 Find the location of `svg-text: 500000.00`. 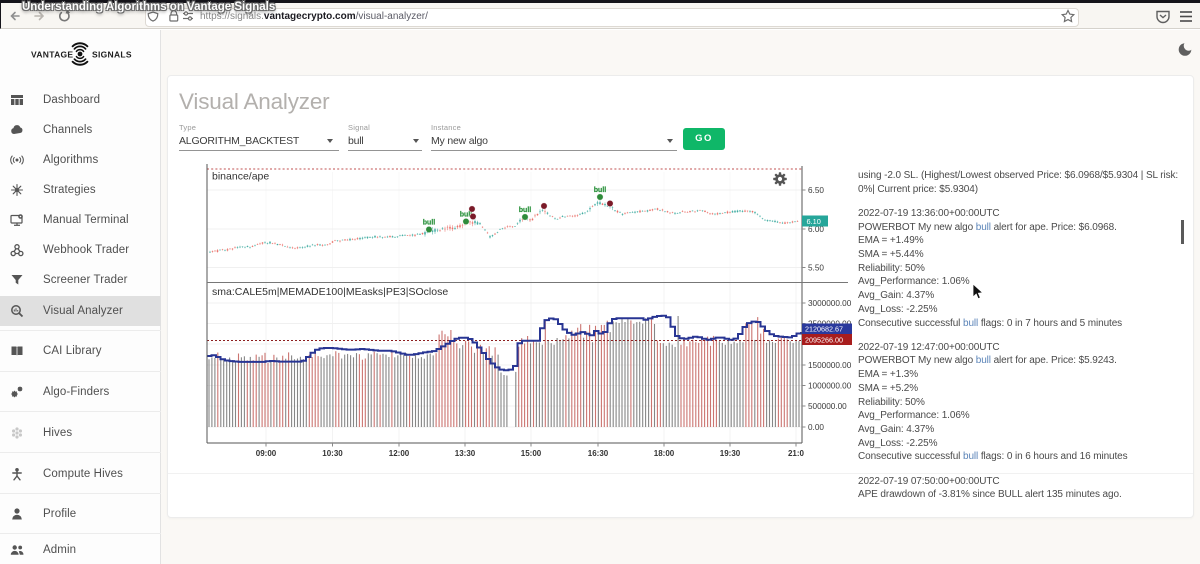

svg-text: 500000.00 is located at coordinates (827, 406).